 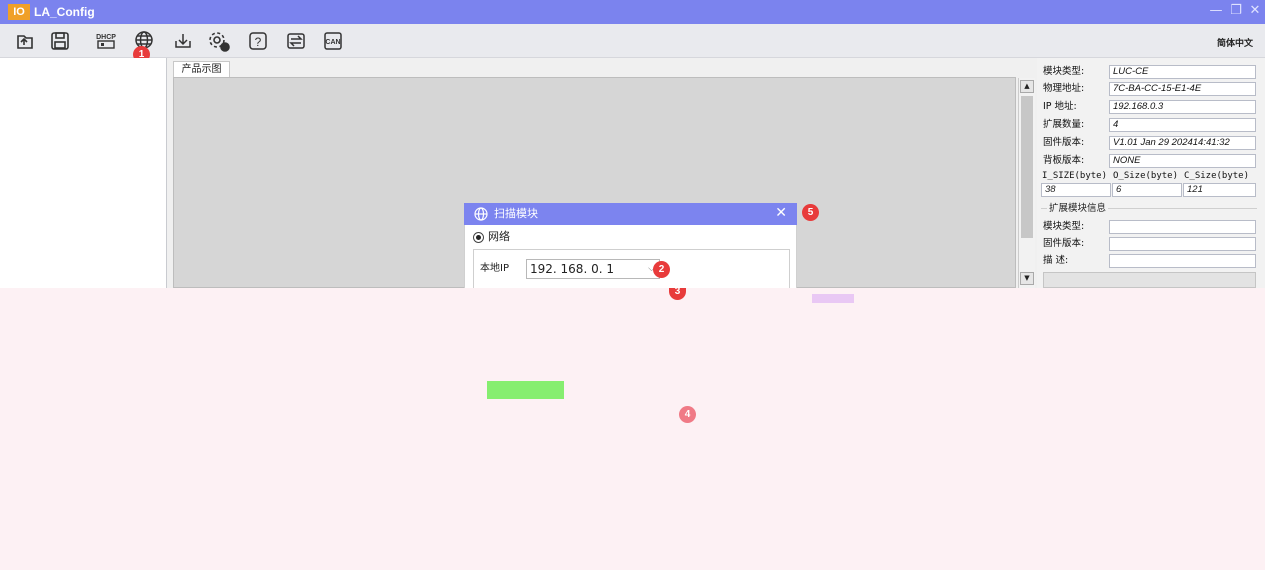 I want to click on title-bar: IO LA_Config — ❐ ✕, so click(x=632, y=12).